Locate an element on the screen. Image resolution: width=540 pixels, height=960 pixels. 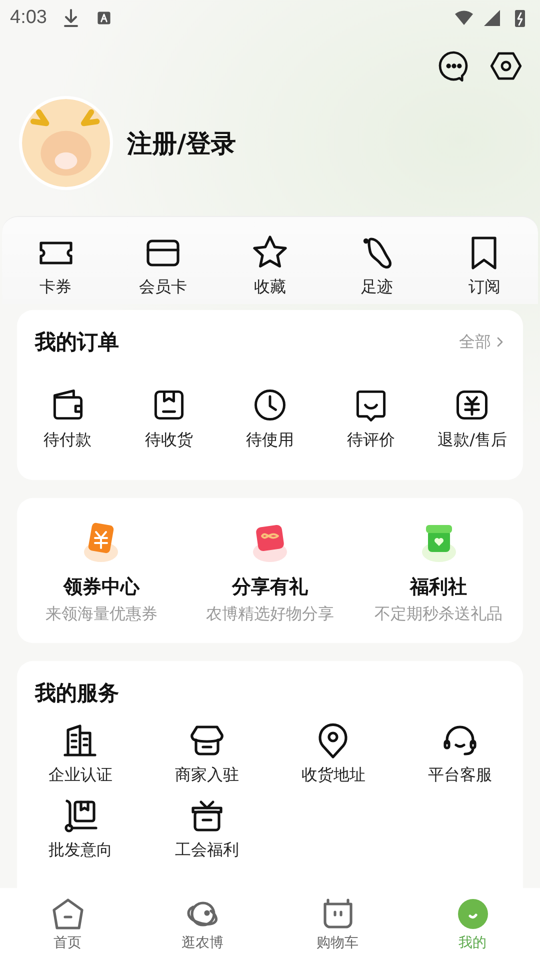
service-label: 平台客服 is located at coordinates (460, 775).